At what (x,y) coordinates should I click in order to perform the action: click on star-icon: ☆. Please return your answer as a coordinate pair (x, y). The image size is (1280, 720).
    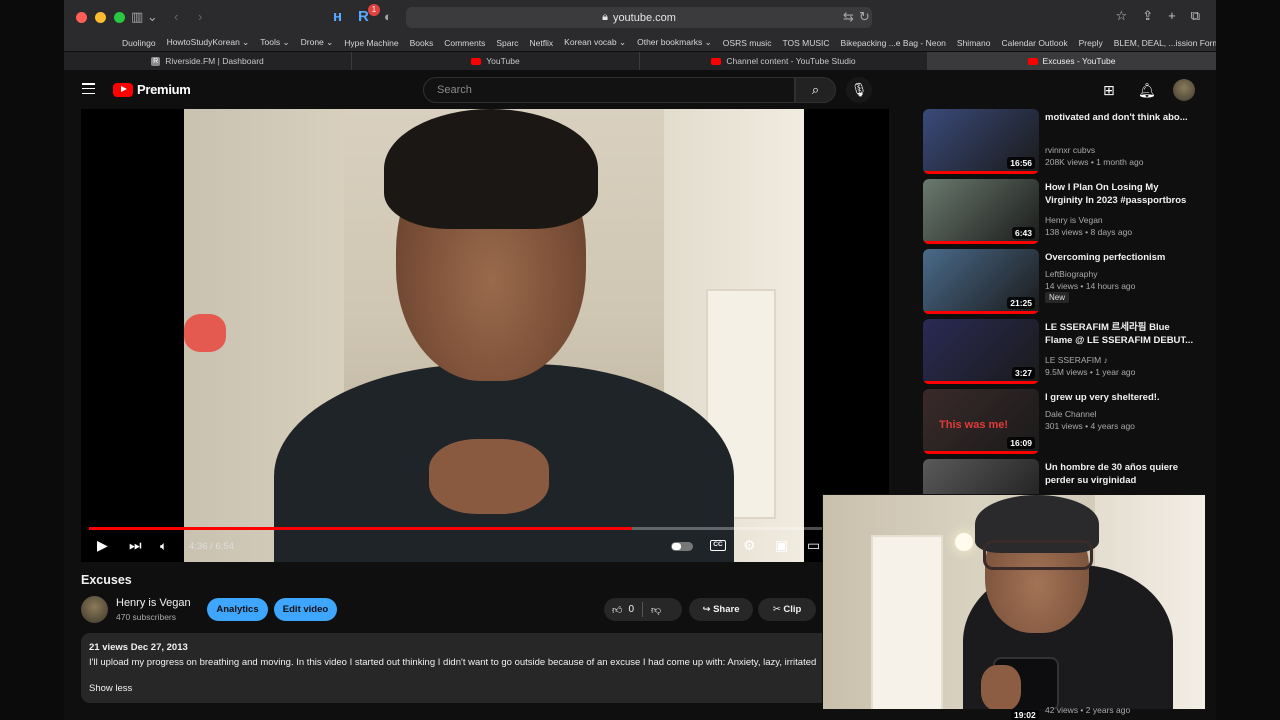
    Looking at the image, I should click on (1122, 16).